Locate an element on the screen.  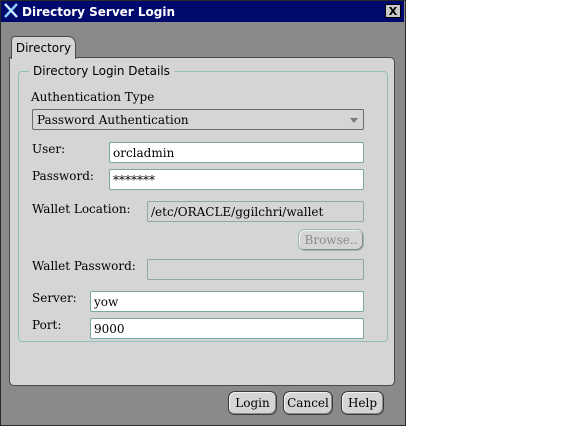
browse-label: Browse.. is located at coordinates (331, 240).